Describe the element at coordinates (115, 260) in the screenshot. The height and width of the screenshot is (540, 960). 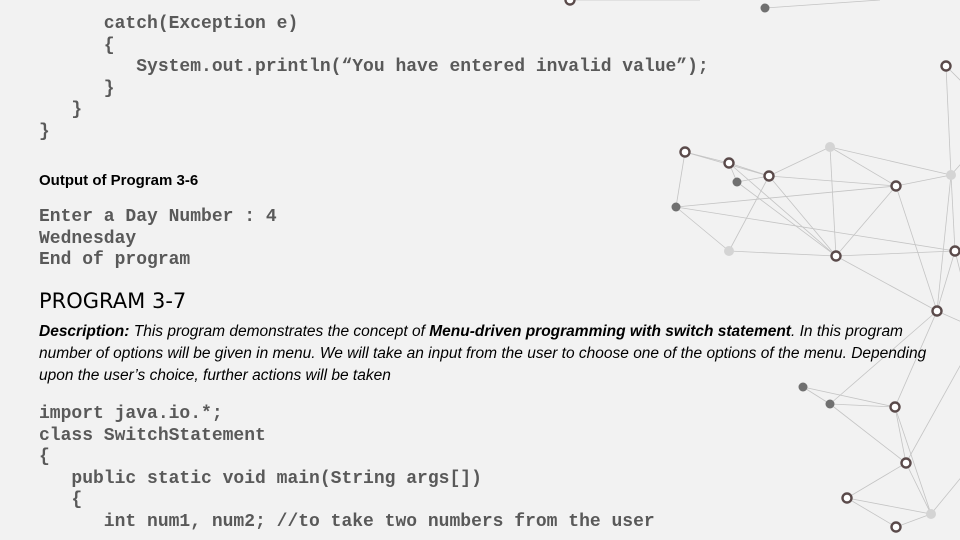
I see `output-line: End of program` at that location.